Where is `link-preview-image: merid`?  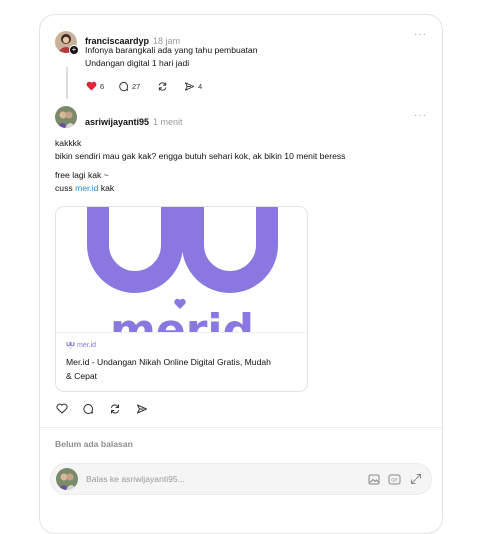
link-preview-image: merid is located at coordinates (181, 270).